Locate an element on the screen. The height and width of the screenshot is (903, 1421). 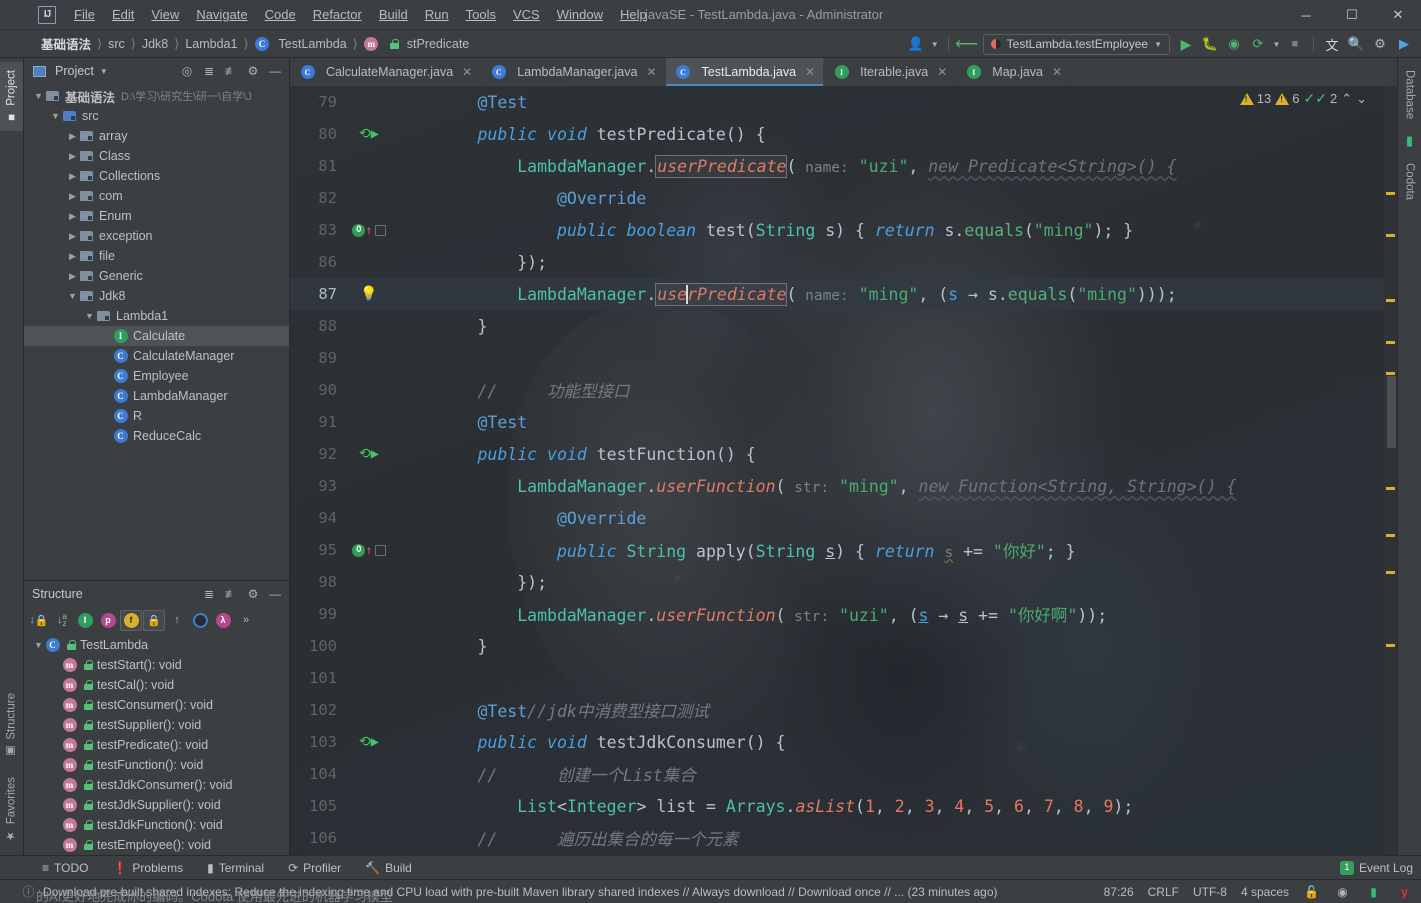
code-line: 88 } is located at coordinates (843, 326).